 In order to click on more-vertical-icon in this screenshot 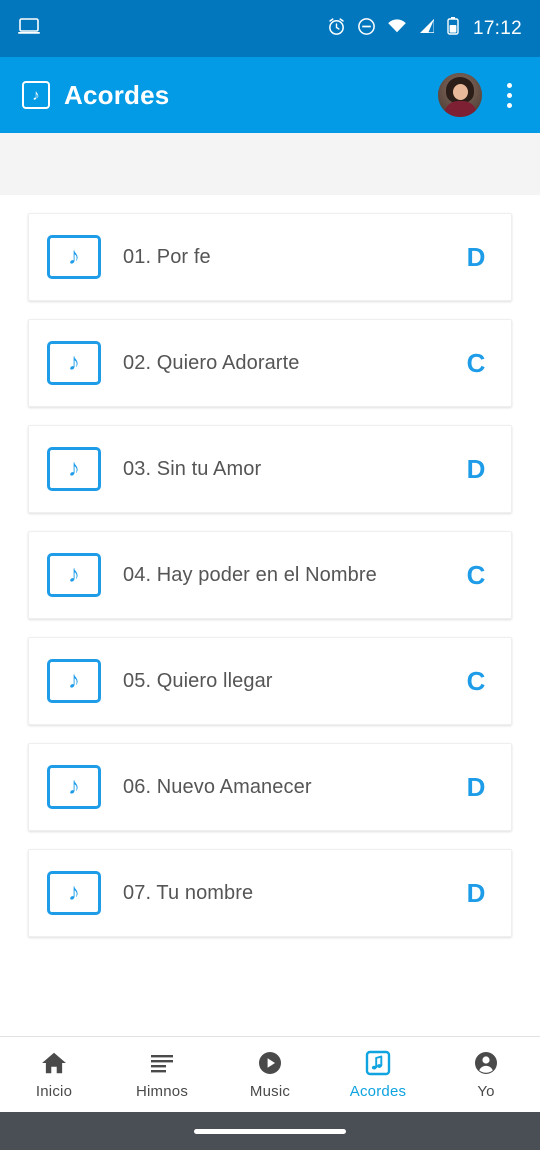, I will do `click(509, 95)`.